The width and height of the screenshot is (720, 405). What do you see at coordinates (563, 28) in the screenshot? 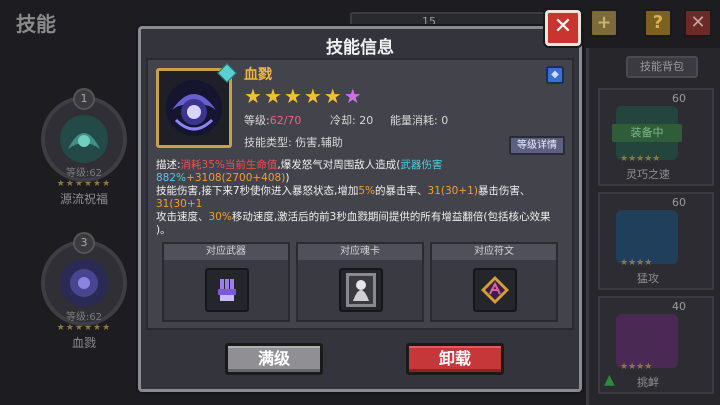
I see `dialog-close-button: ✕` at bounding box center [563, 28].